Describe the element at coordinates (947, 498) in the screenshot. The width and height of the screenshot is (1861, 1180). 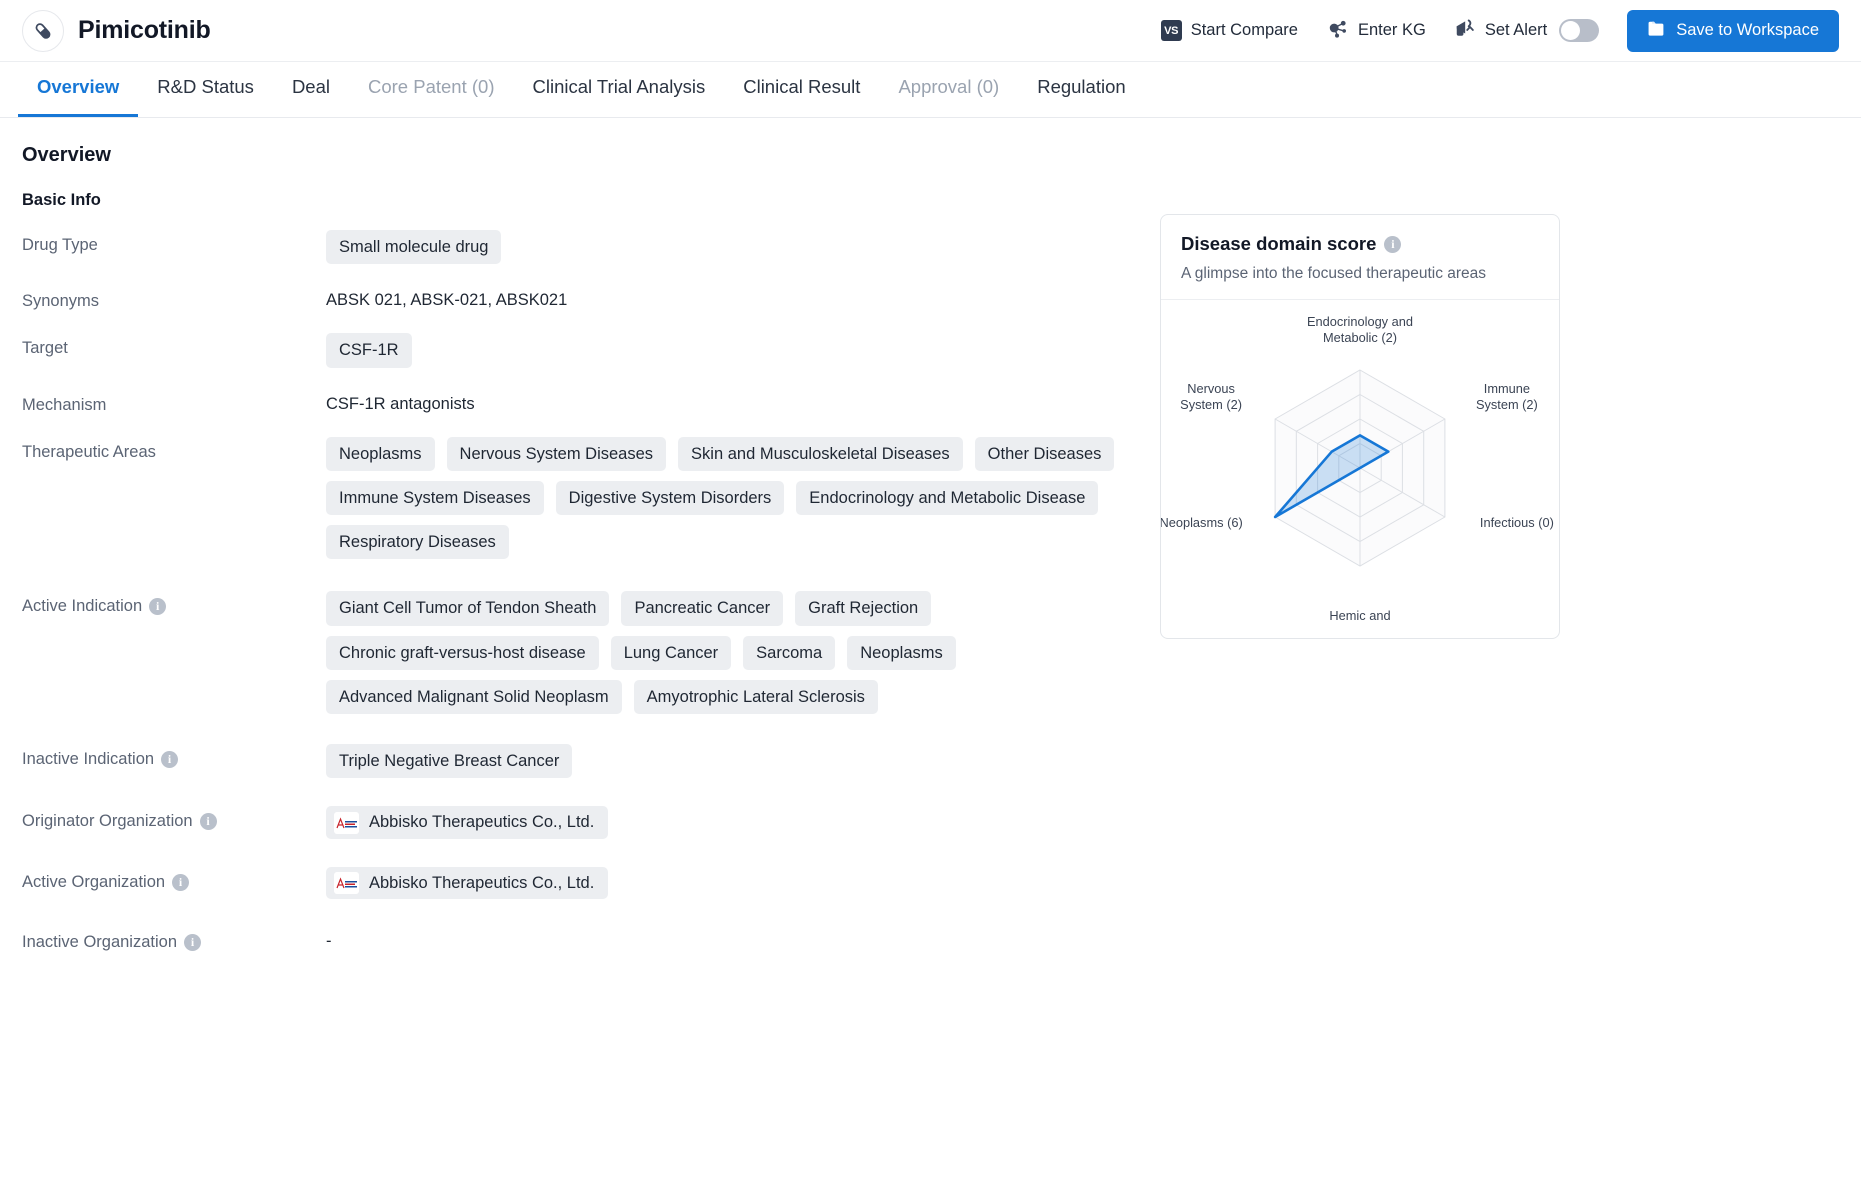
I see `chip-item: Endocrinology and Metabolic Disease` at that location.